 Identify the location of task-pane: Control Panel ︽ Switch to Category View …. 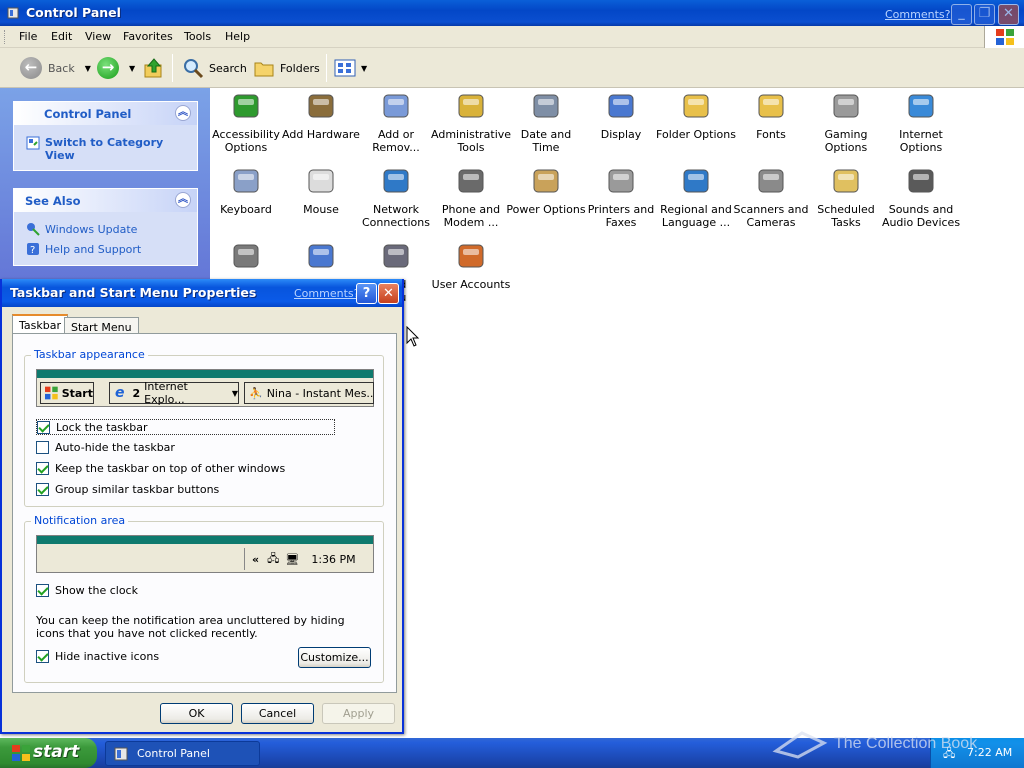
(105, 188).